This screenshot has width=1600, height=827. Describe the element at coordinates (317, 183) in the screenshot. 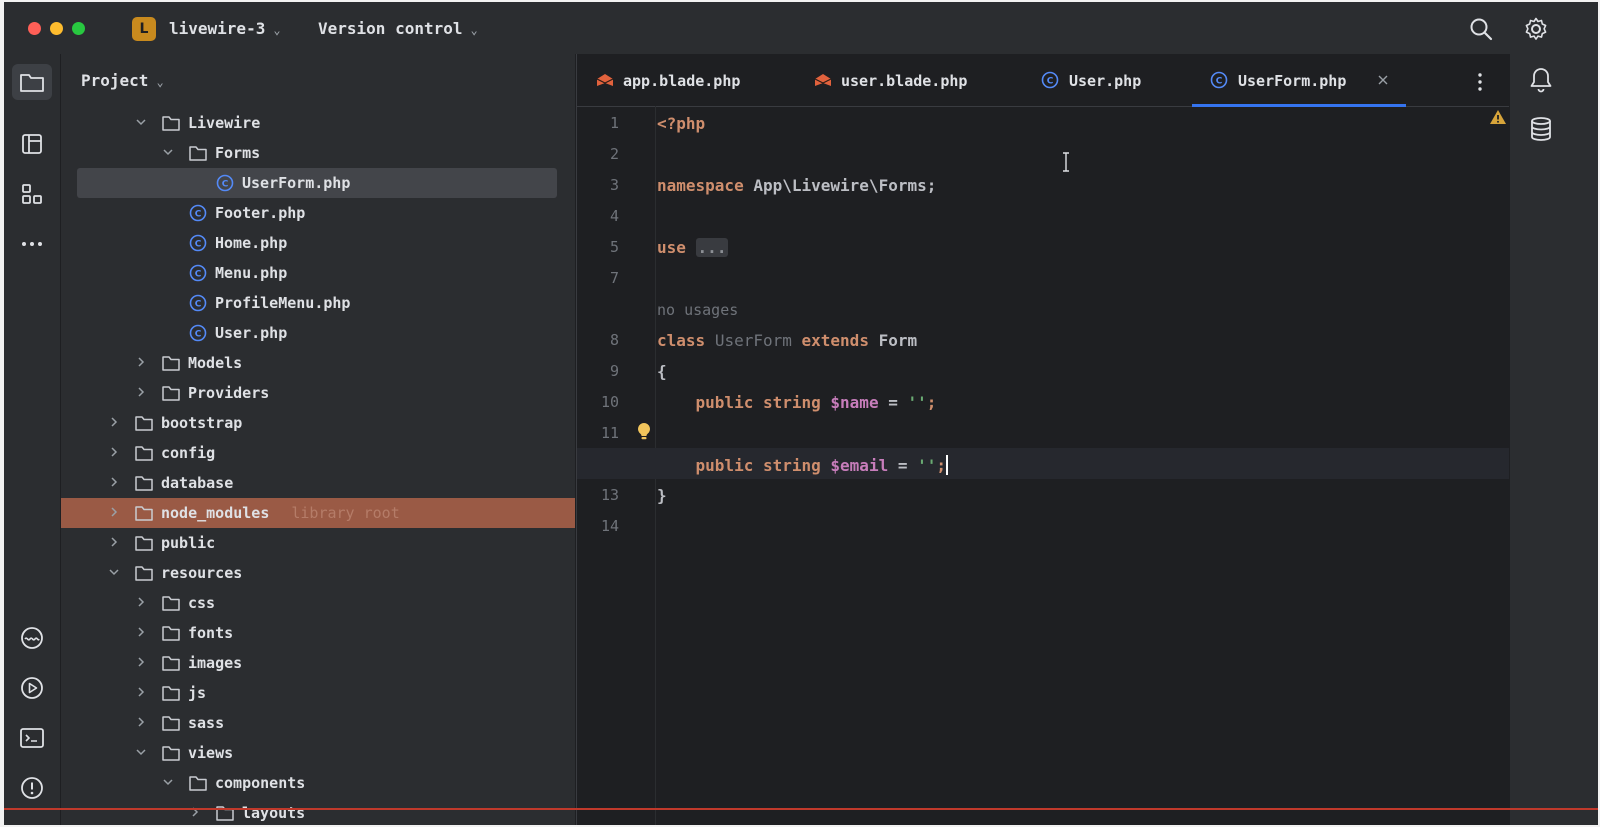

I see `tree-item-userform-php: C UserForm.php` at that location.